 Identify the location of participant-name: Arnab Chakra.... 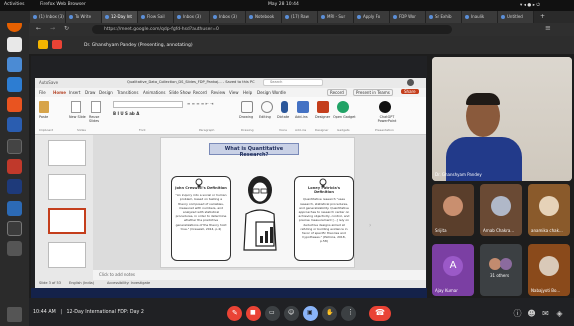
(499, 230).